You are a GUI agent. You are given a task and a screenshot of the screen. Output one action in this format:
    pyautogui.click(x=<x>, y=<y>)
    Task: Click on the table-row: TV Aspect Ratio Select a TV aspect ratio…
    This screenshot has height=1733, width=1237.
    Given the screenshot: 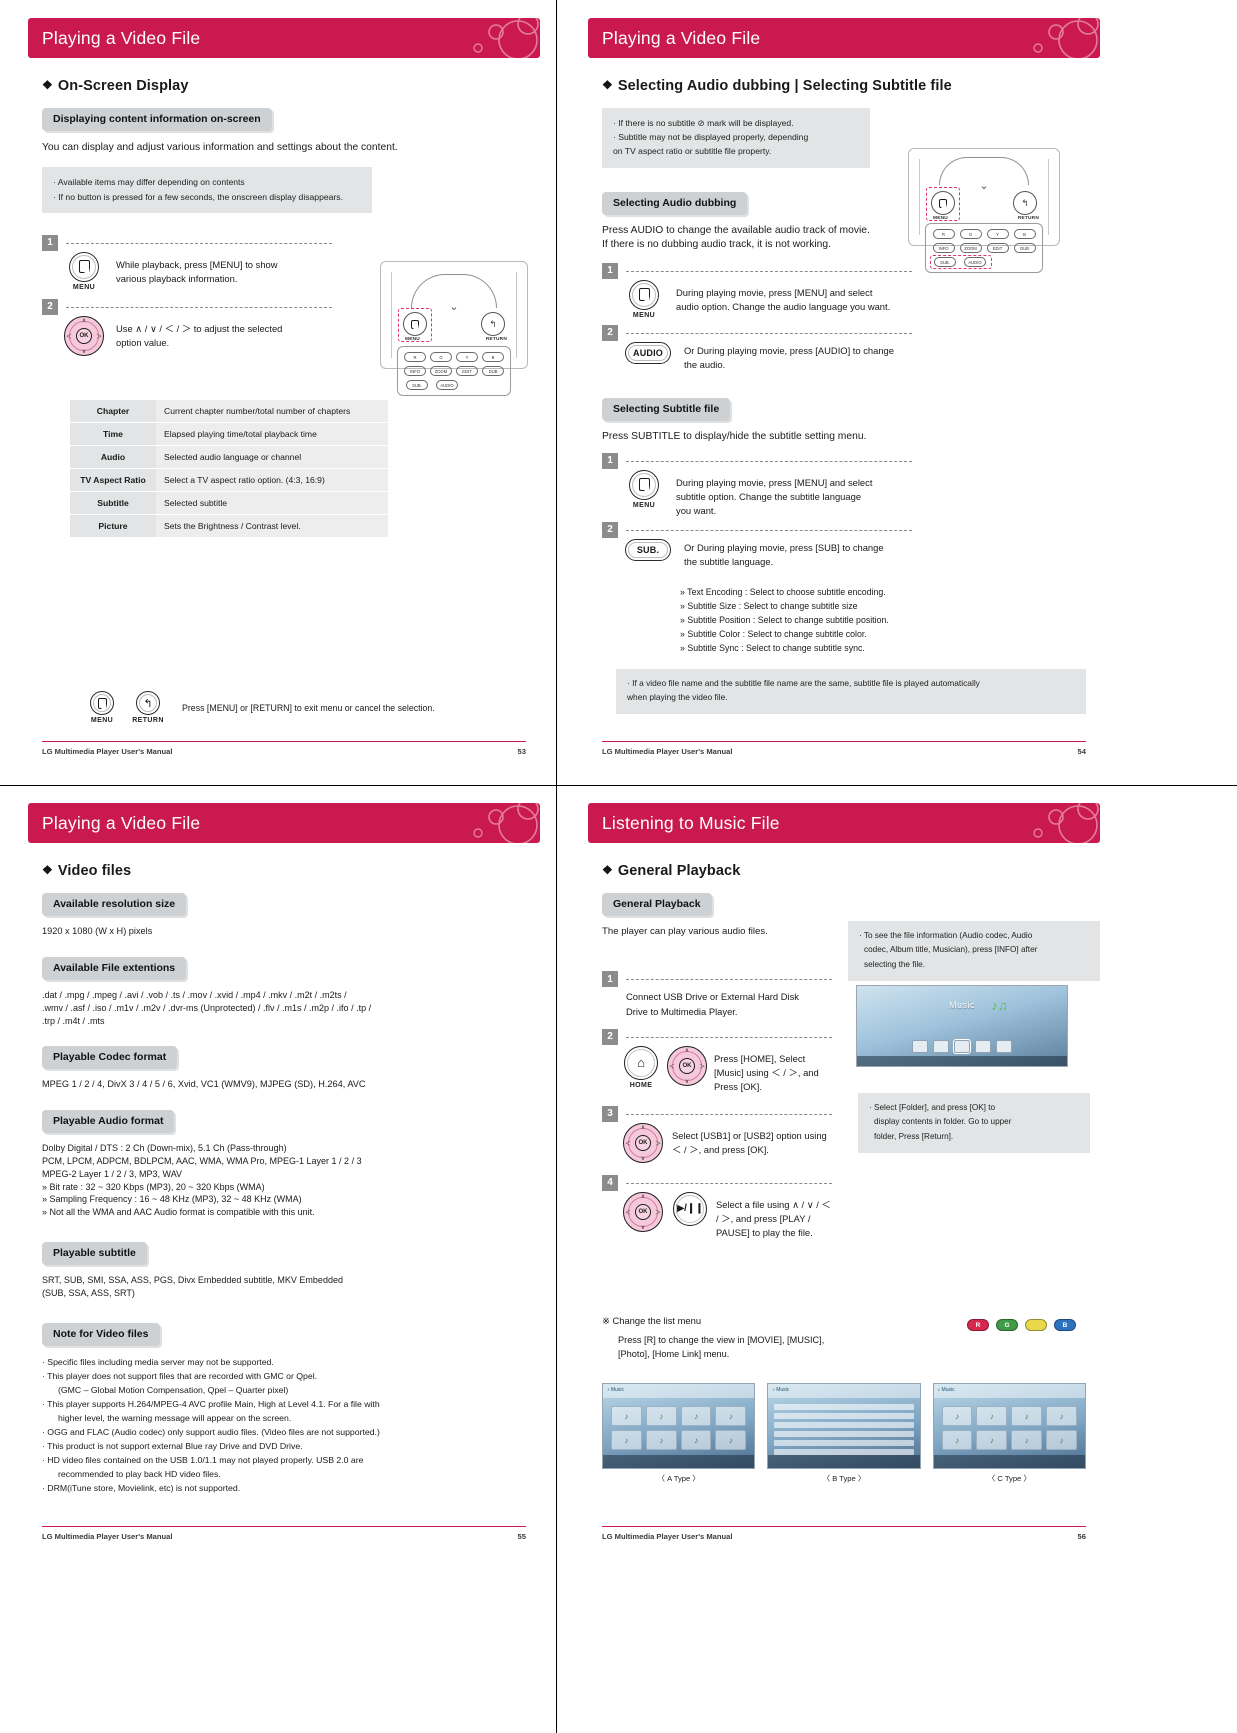 What is the action you would take?
    pyautogui.click(x=229, y=480)
    